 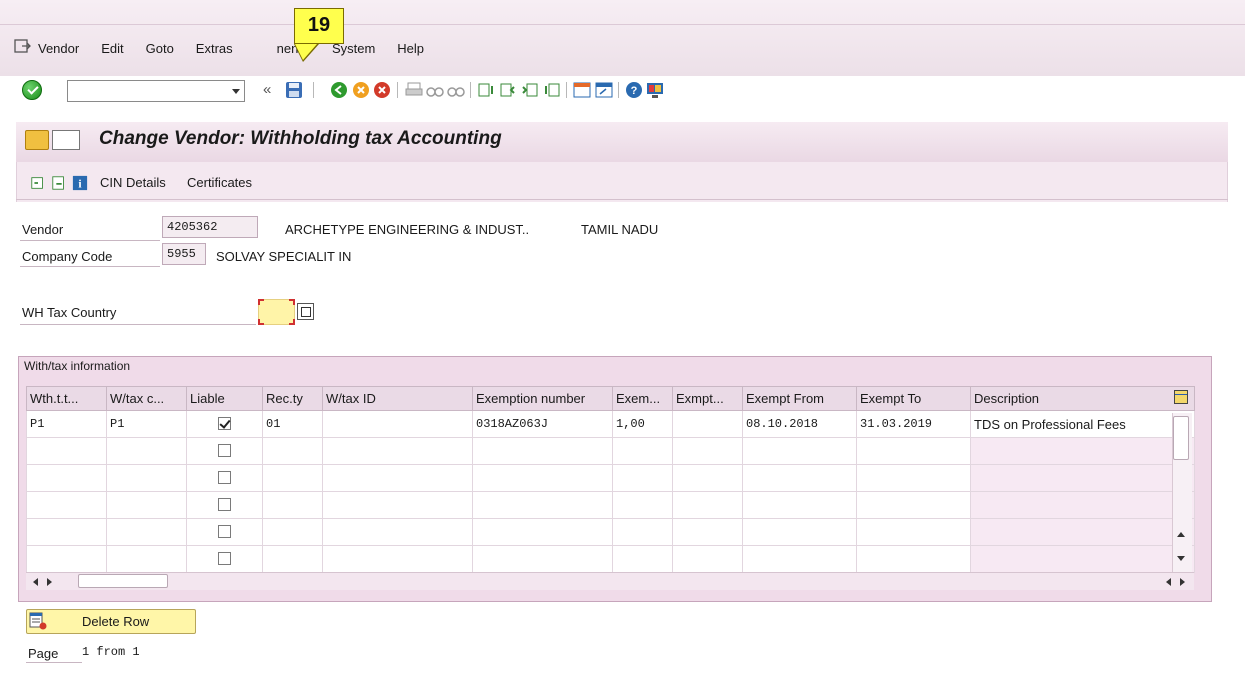 I want to click on back-icon, so click(x=339, y=90).